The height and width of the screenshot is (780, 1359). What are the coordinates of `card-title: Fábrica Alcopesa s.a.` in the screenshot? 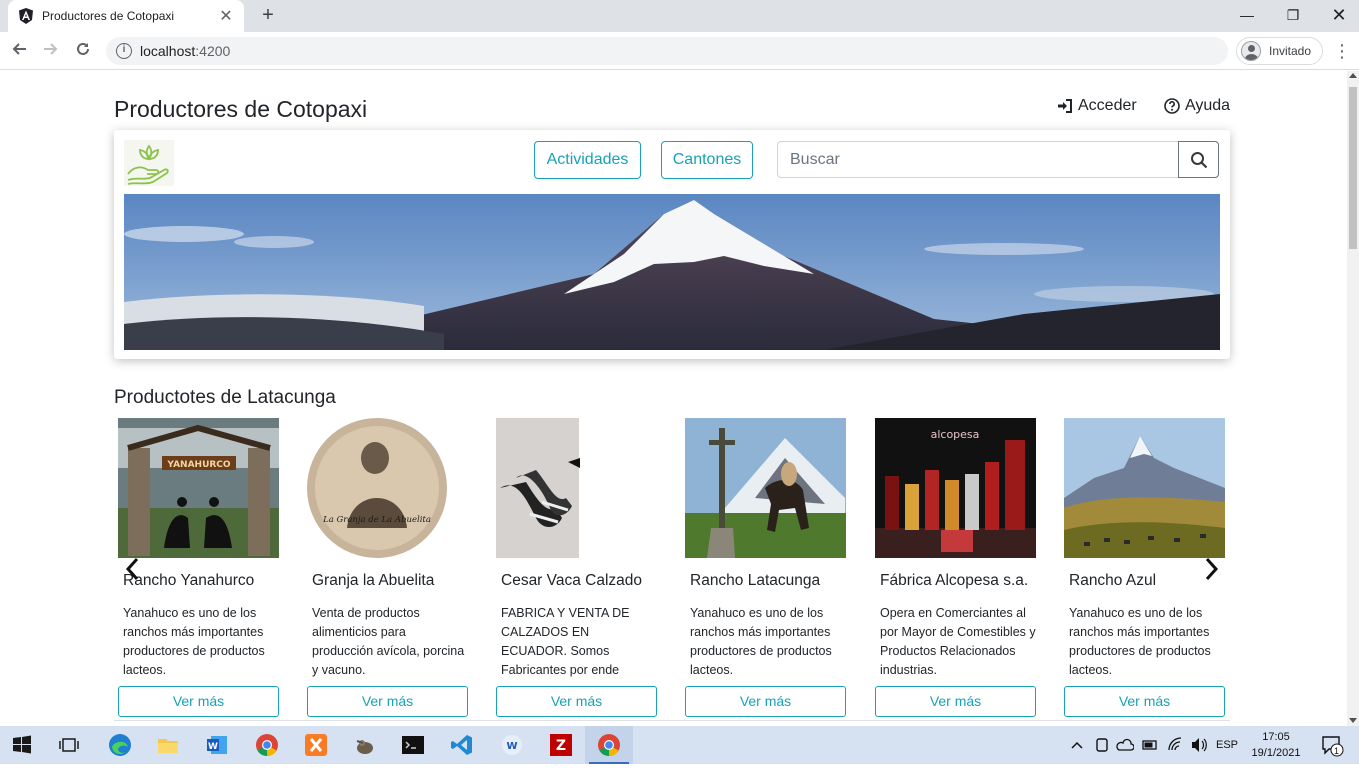 It's located at (954, 580).